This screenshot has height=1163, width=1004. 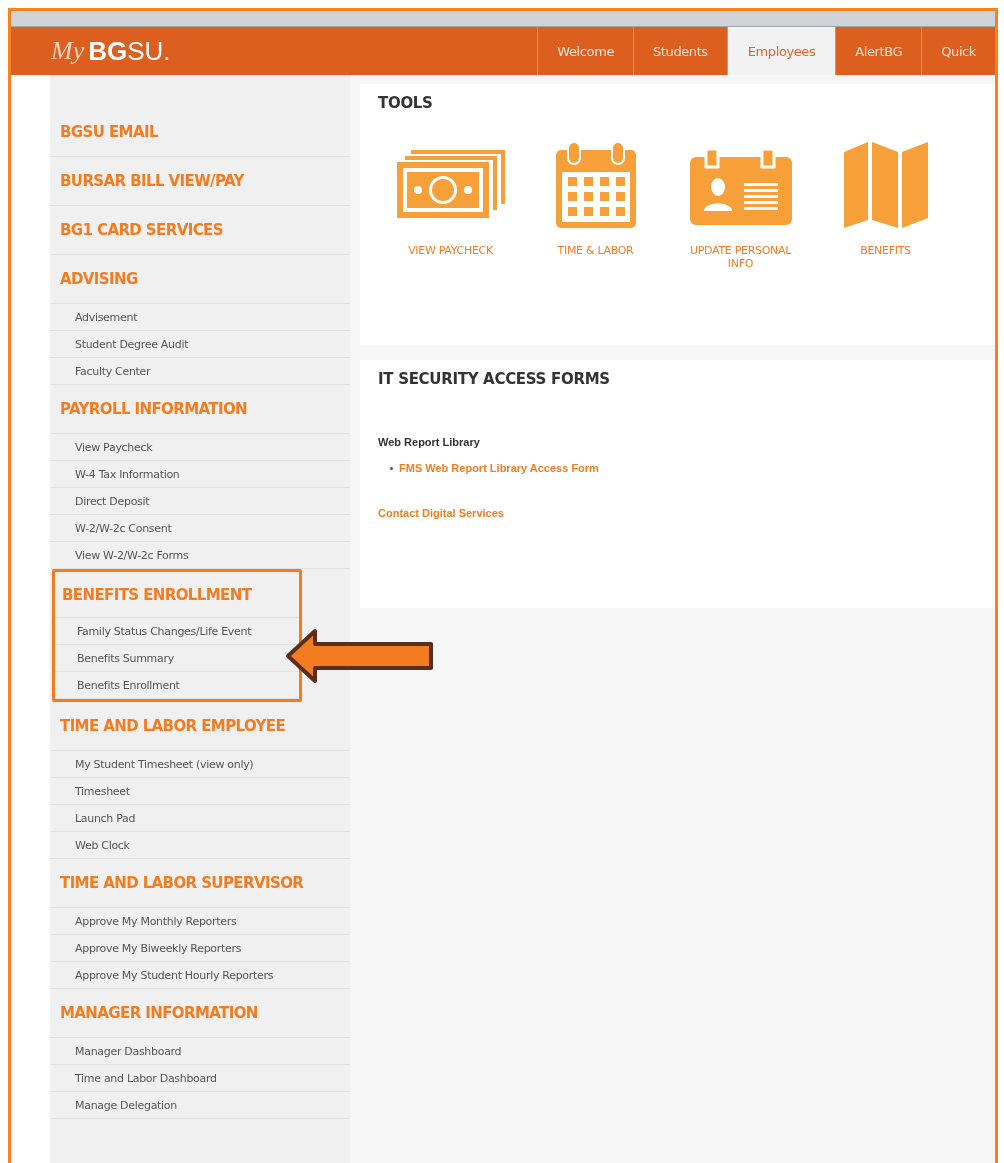 What do you see at coordinates (158, 948) in the screenshot?
I see `sidebar-link: Approve My Biweekly Reporters` at bounding box center [158, 948].